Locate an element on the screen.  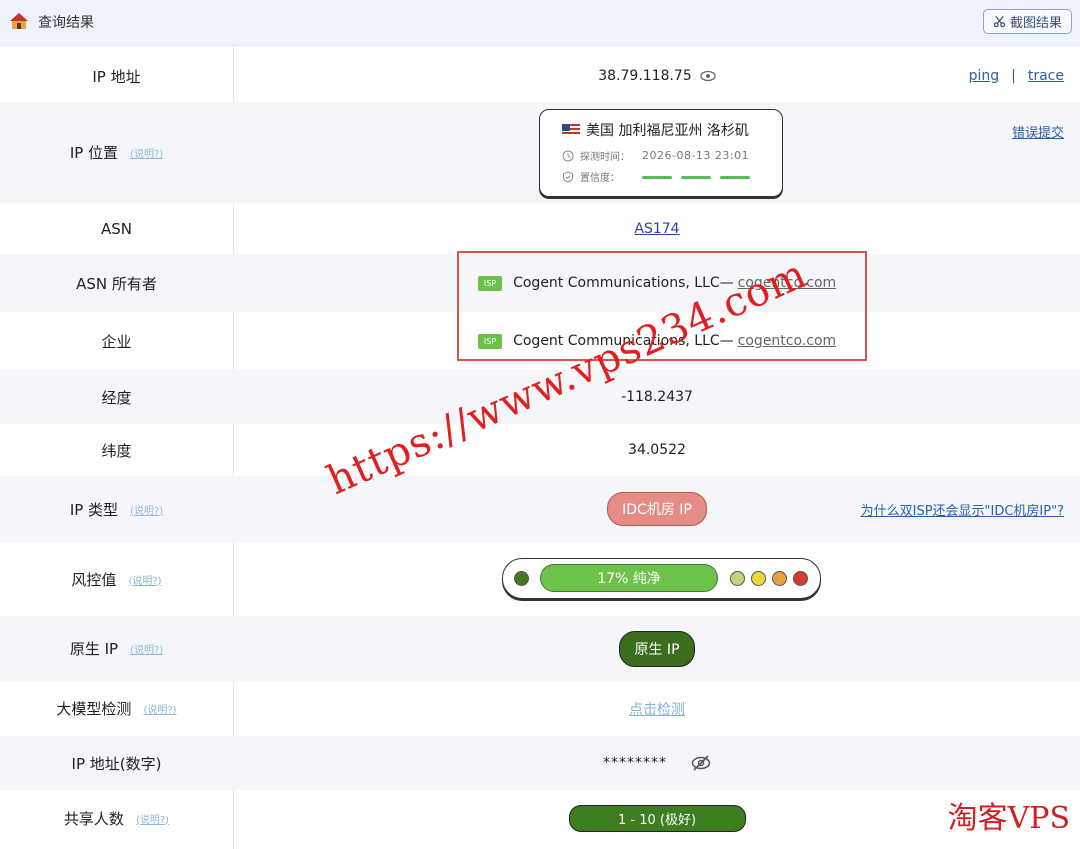
asn-owner-label: ASN 所有者 is located at coordinates (116, 283).